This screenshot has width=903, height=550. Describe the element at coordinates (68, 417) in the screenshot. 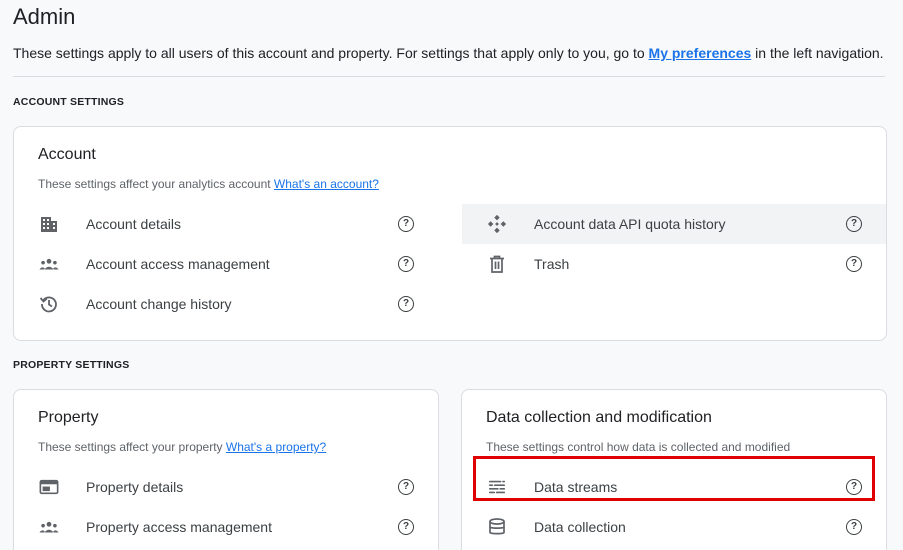

I see `property-card-title: Property` at that location.